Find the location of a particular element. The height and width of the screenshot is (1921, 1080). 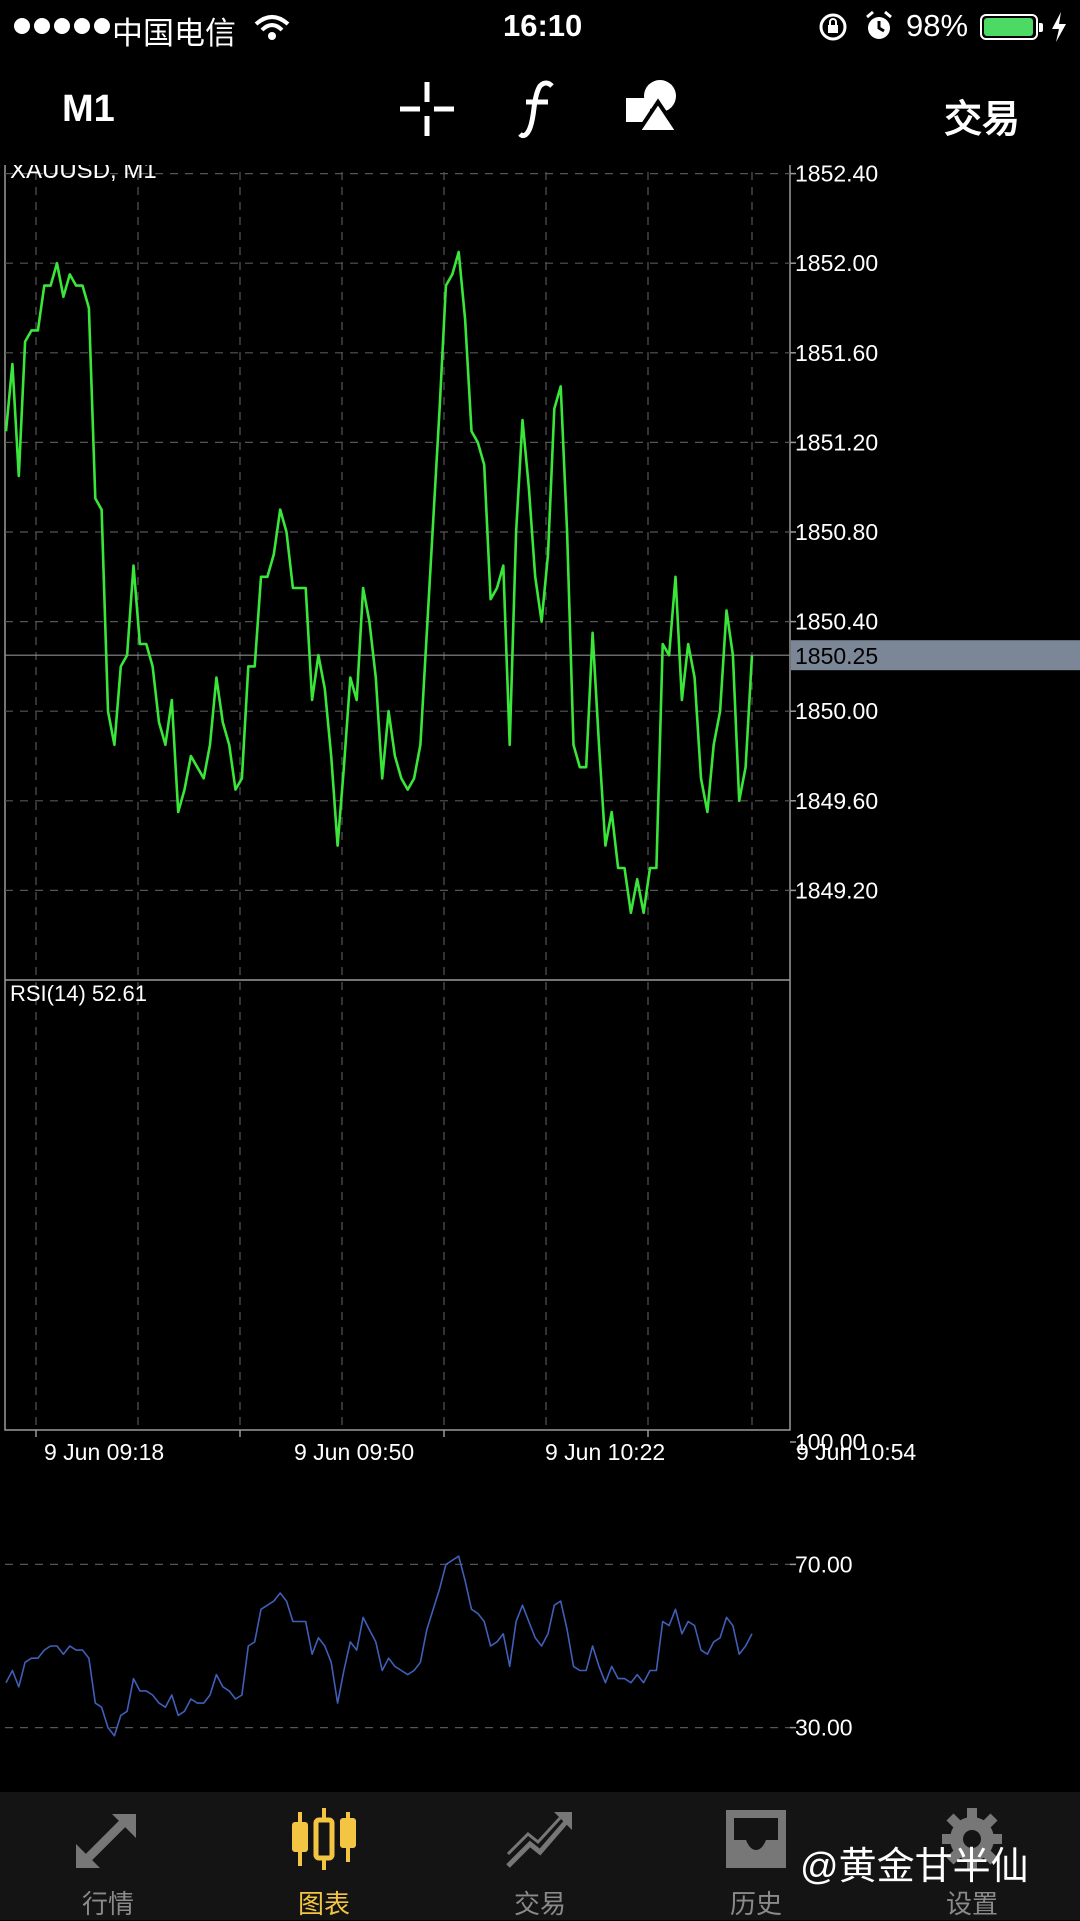

time-tick-label: 9 Jun 09:50 is located at coordinates (354, 1452).